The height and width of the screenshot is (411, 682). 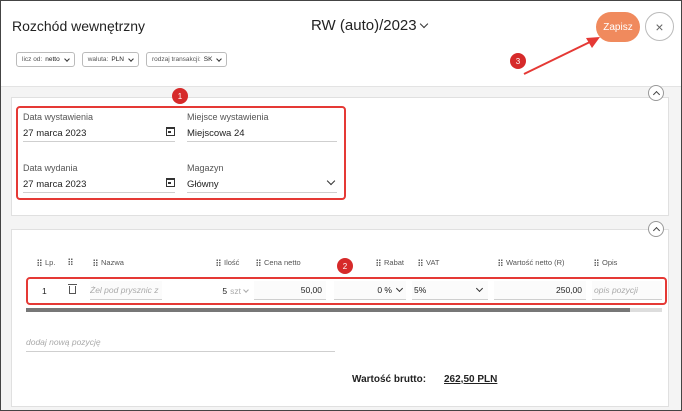 What do you see at coordinates (345, 266) in the screenshot?
I see `annotation-badge-2: 2` at bounding box center [345, 266].